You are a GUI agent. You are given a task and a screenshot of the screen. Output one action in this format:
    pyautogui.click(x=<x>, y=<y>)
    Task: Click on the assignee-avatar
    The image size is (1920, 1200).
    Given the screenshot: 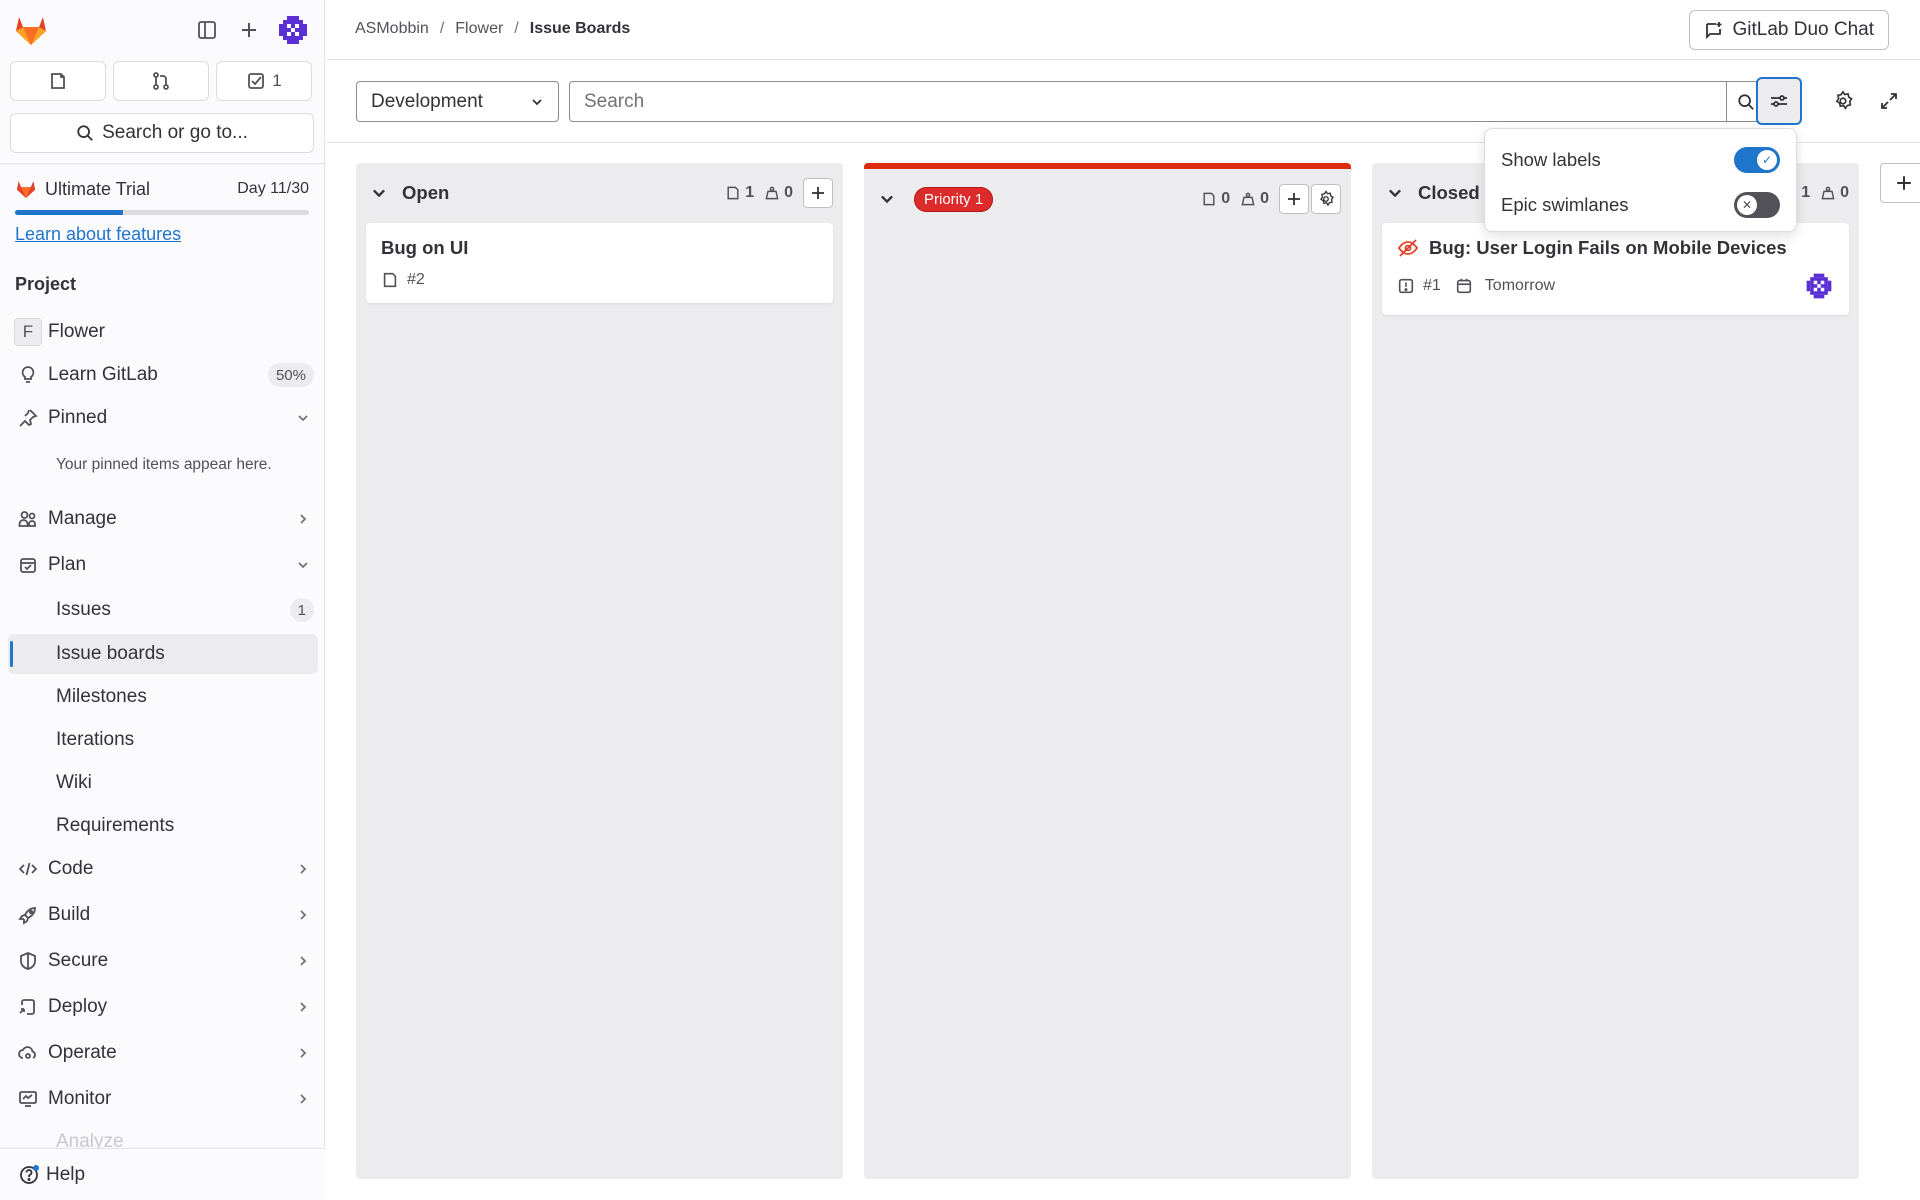 What is the action you would take?
    pyautogui.click(x=1819, y=286)
    